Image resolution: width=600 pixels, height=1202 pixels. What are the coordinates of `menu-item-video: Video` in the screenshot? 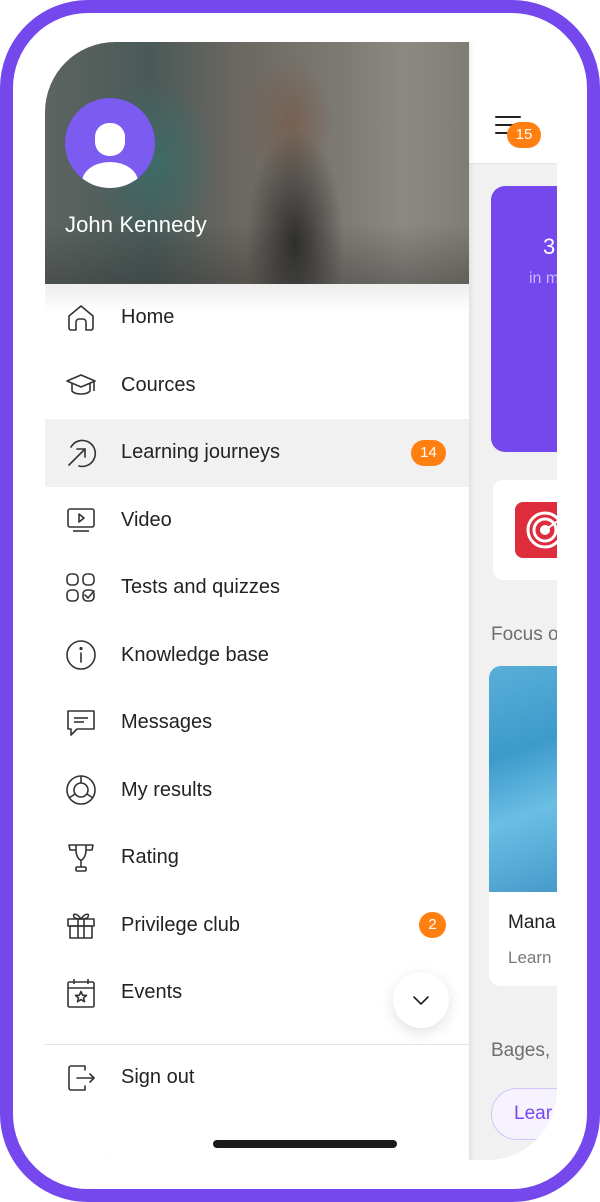 It's located at (257, 521).